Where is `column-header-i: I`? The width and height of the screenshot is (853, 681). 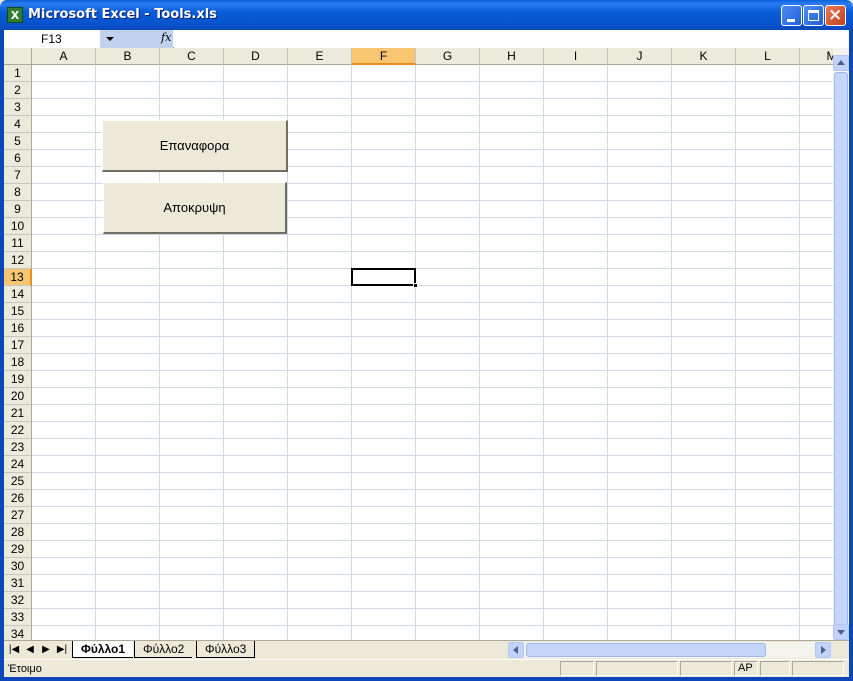
column-header-i: I is located at coordinates (576, 56).